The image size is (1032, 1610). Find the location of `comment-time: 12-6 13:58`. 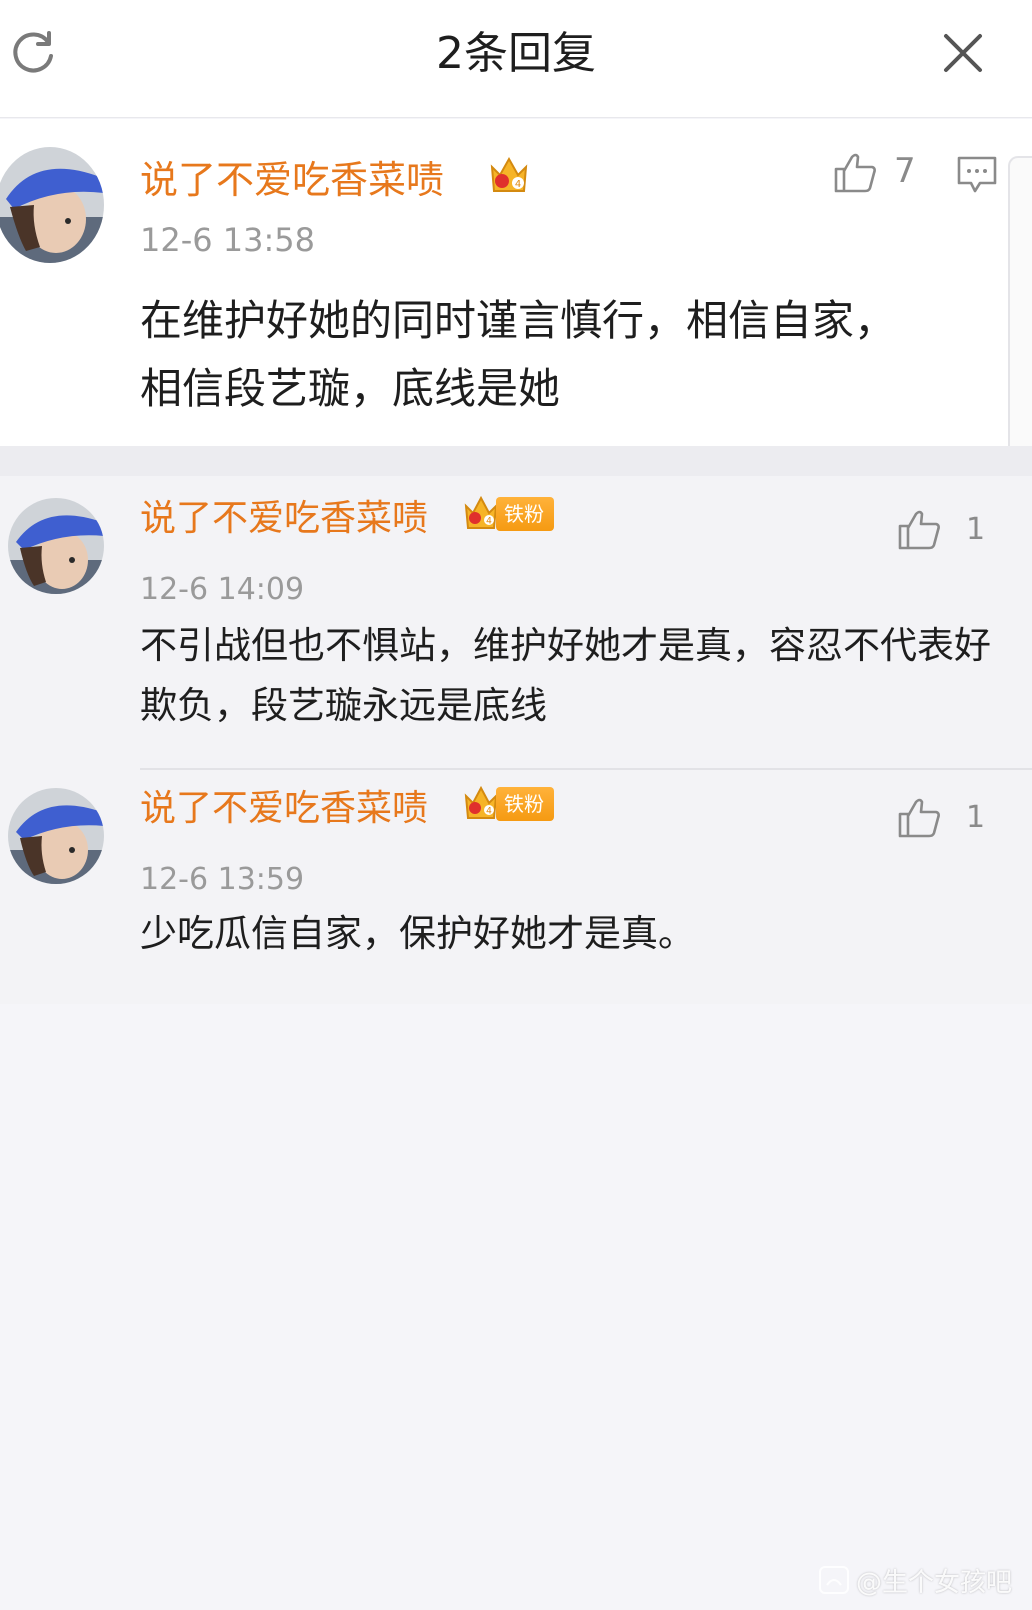

comment-time: 12-6 13:58 is located at coordinates (228, 240).